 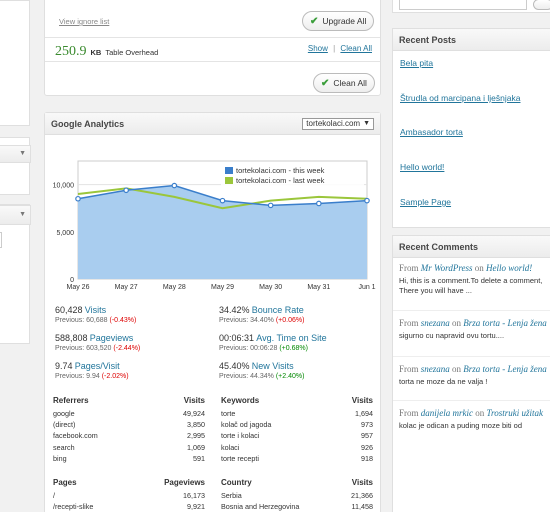 I want to click on clean-all-button: ✔ Clean All, so click(x=344, y=83).